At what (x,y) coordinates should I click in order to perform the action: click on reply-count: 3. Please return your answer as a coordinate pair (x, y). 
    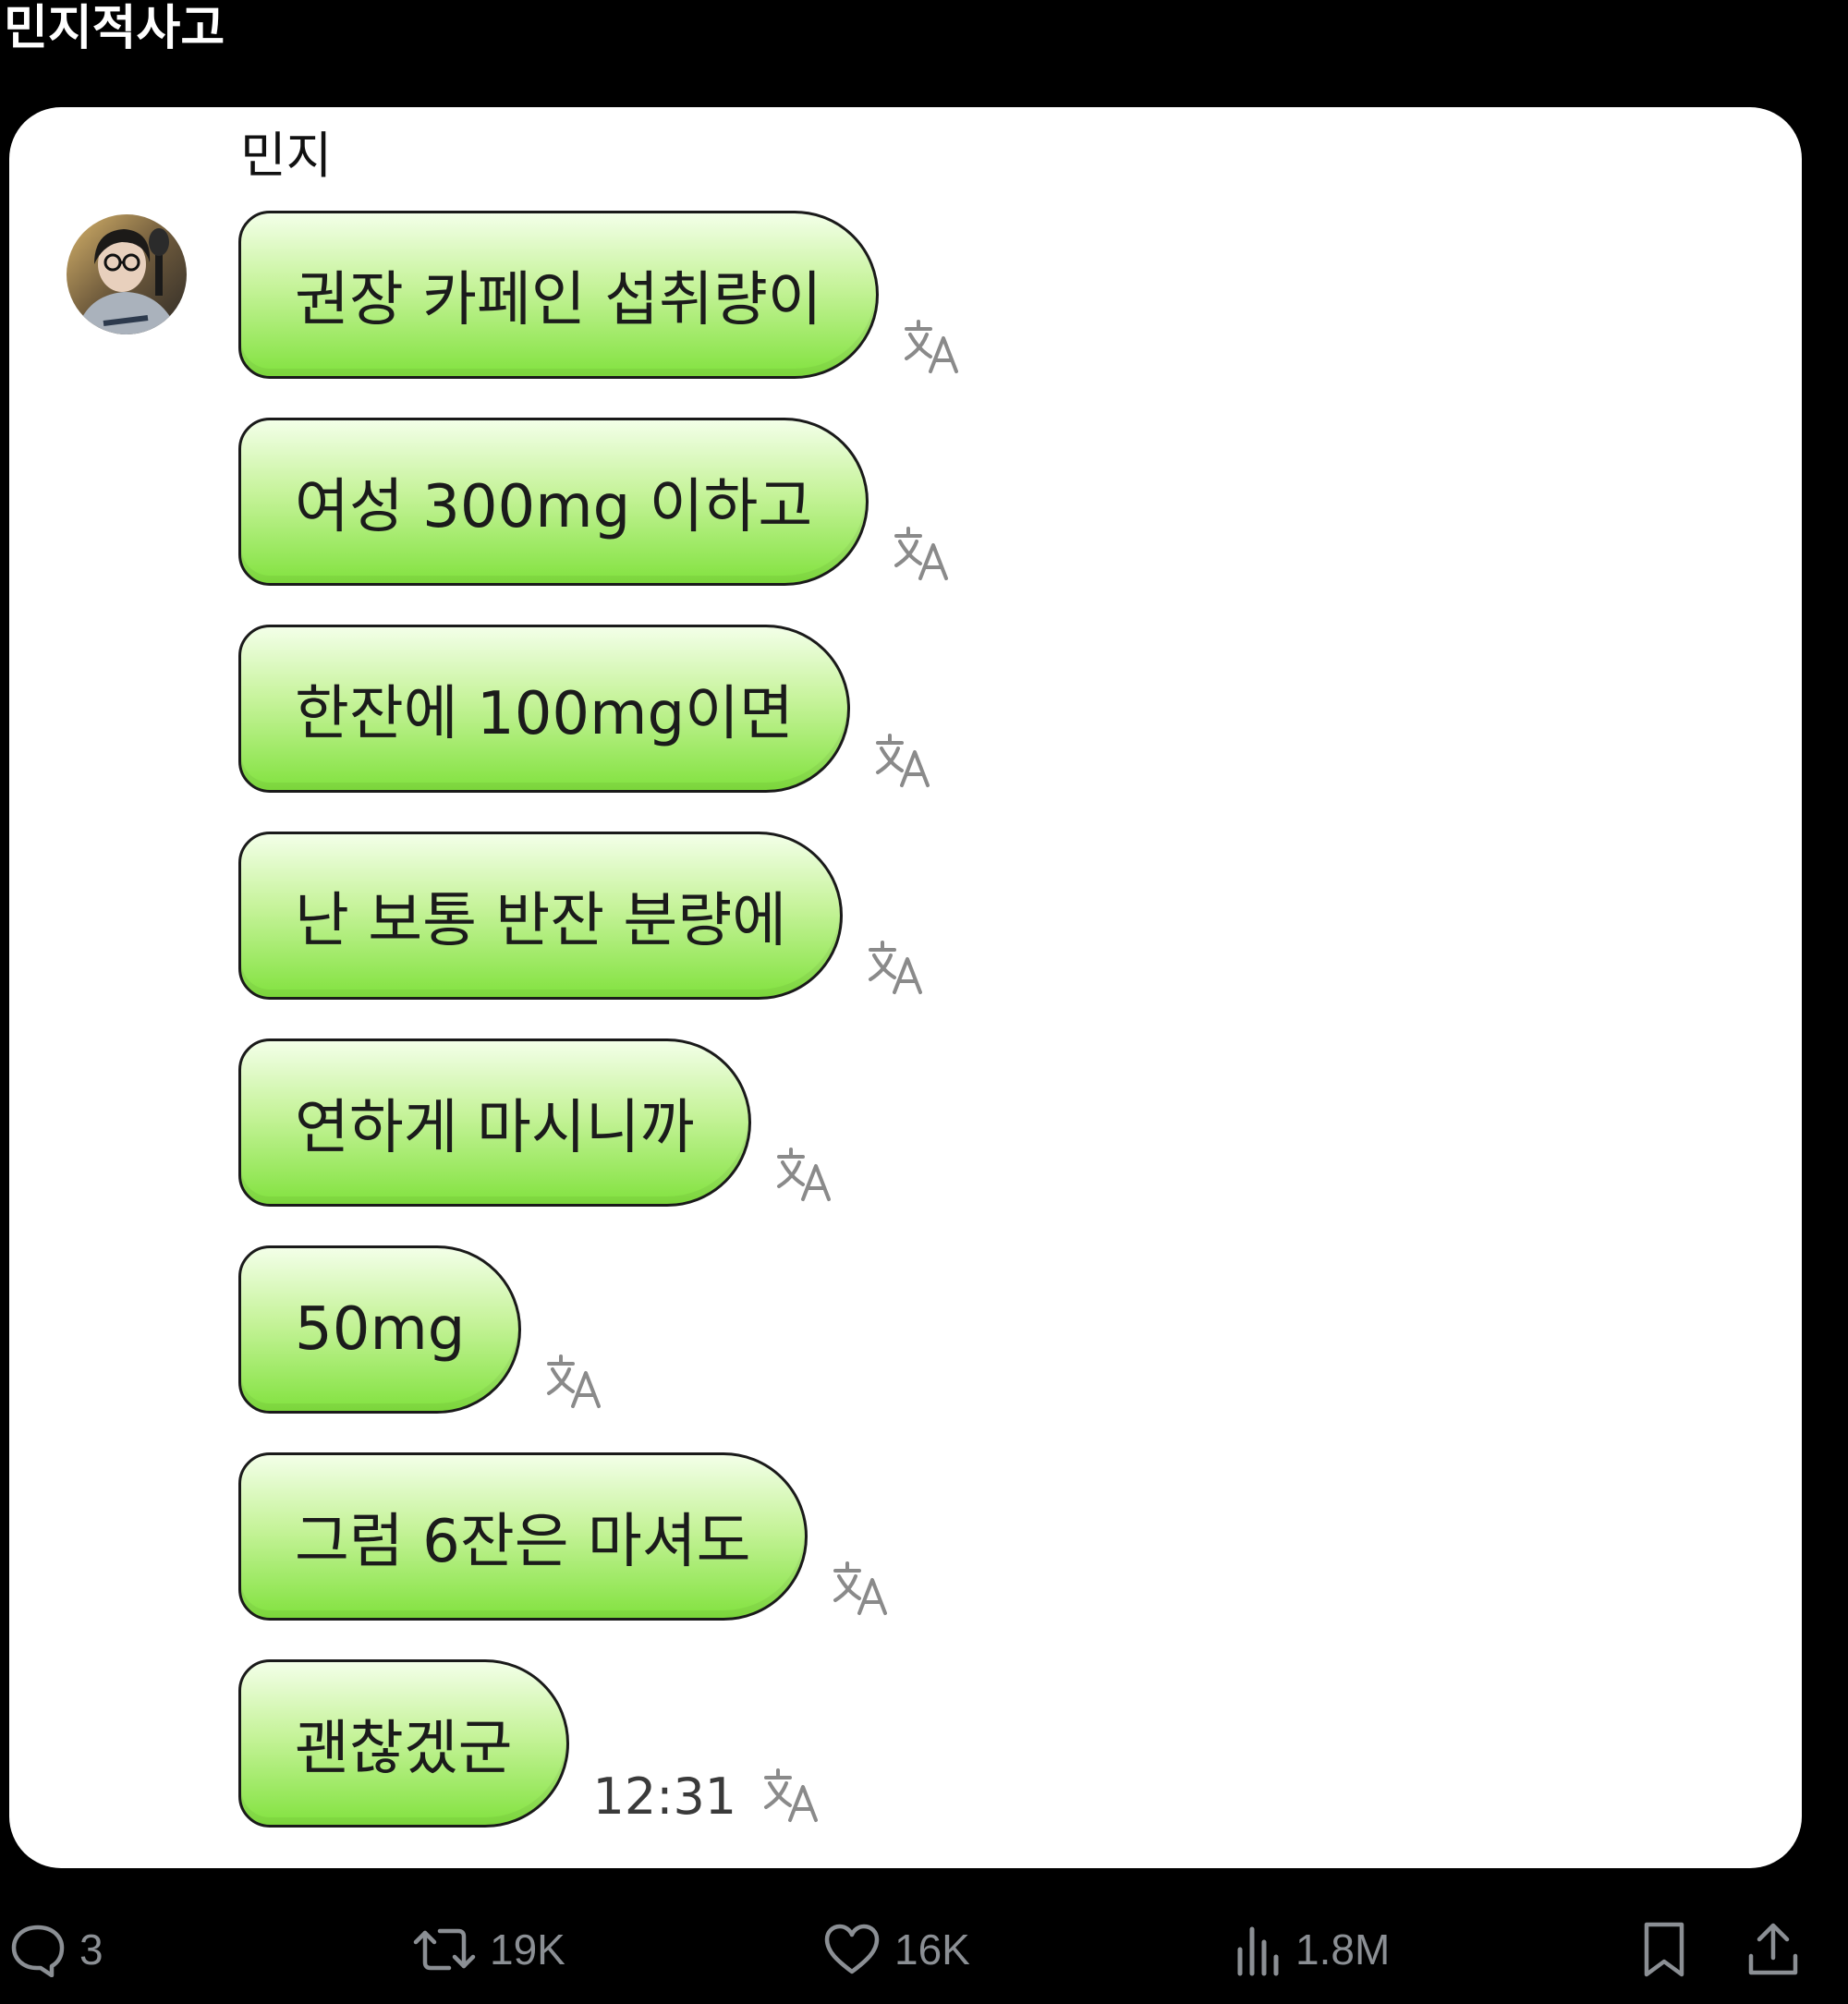
    Looking at the image, I should click on (91, 1950).